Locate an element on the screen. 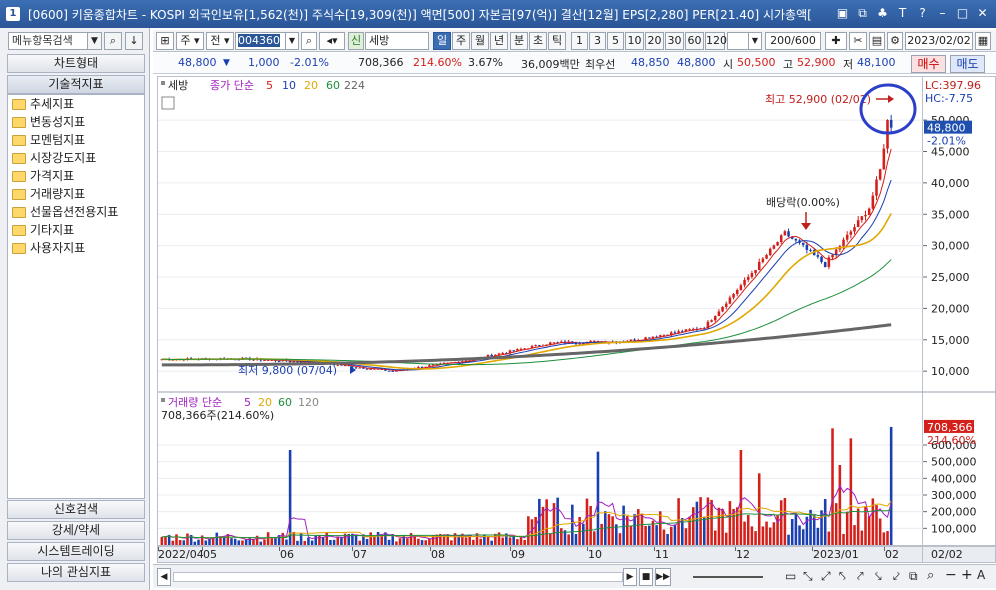 The height and width of the screenshot is (590, 996). ma-period-label: 5 is located at coordinates (269, 85).